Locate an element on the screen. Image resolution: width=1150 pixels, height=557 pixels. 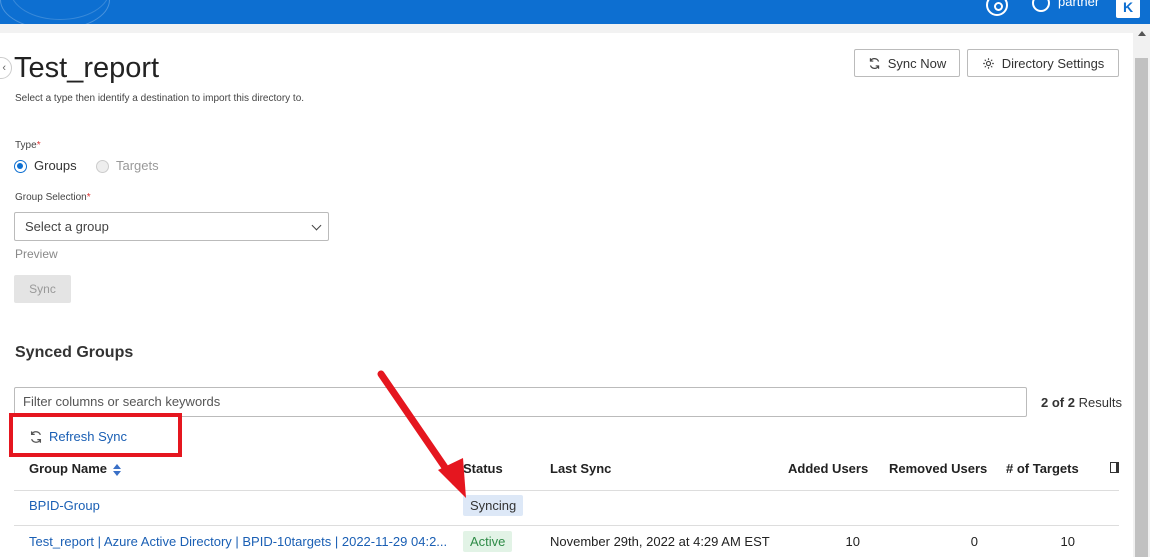
directory-settings-button: Directory Settings is located at coordinates (1043, 63).